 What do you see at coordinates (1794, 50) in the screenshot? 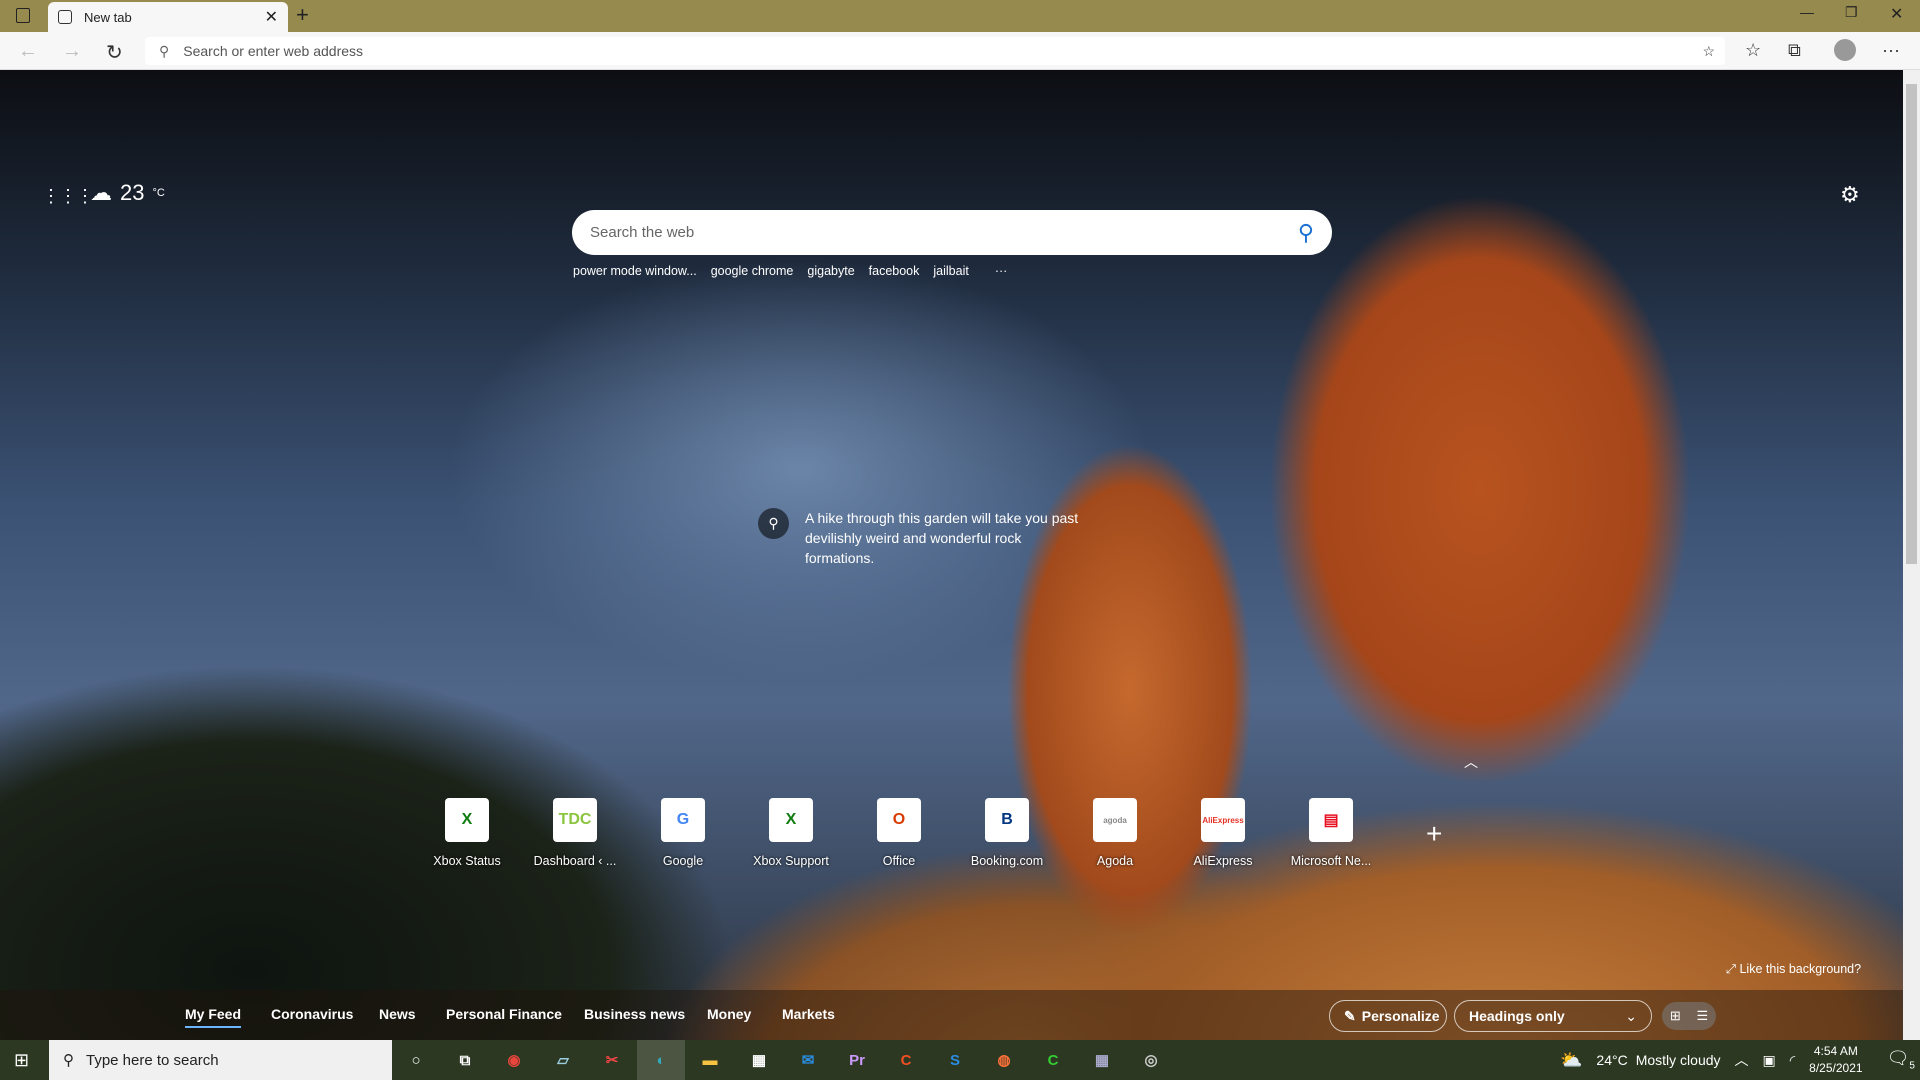
I see `collections-icon: ⧉` at bounding box center [1794, 50].